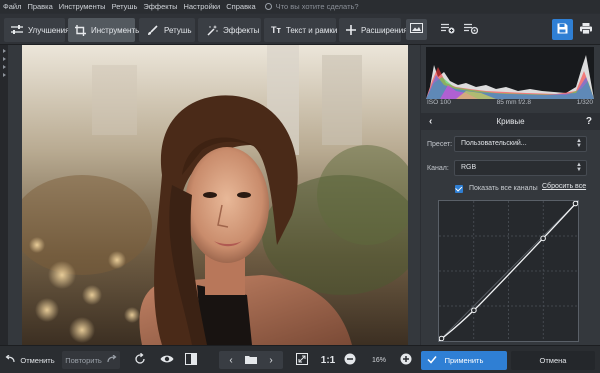 The height and width of the screenshot is (373, 600). What do you see at coordinates (125, 6) in the screenshot?
I see `menu-retouch: Ретушь` at bounding box center [125, 6].